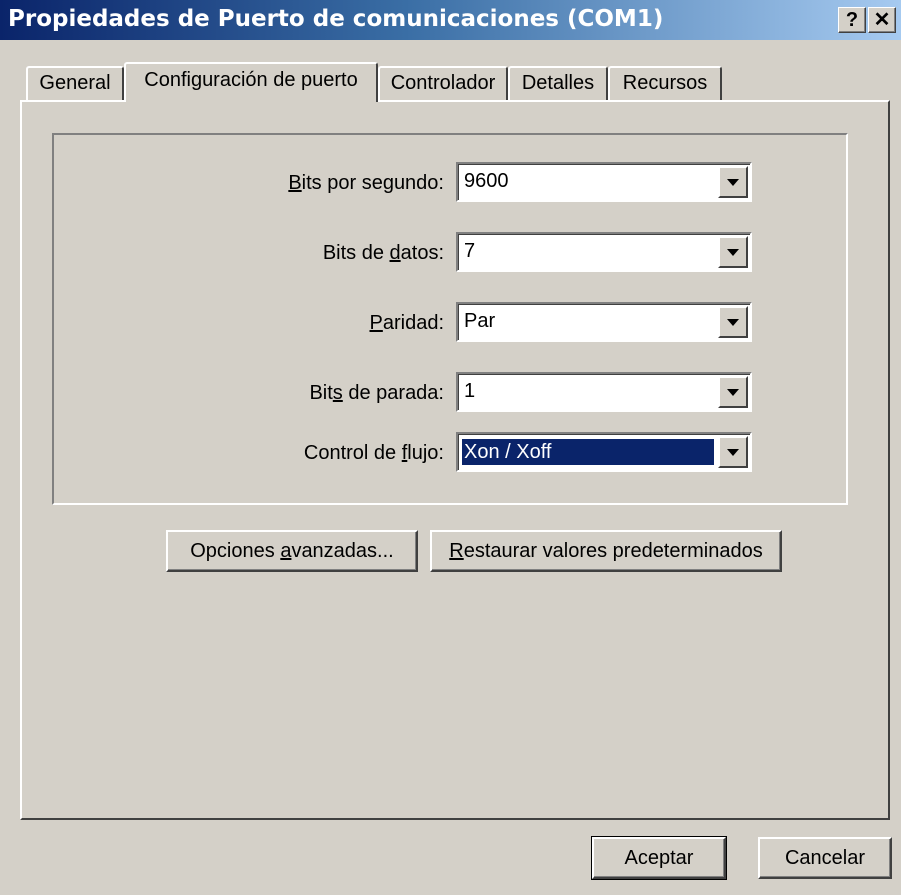 This screenshot has width=901, height=895. Describe the element at coordinates (486, 181) in the screenshot. I see `bits-per-second-value: 9600` at that location.